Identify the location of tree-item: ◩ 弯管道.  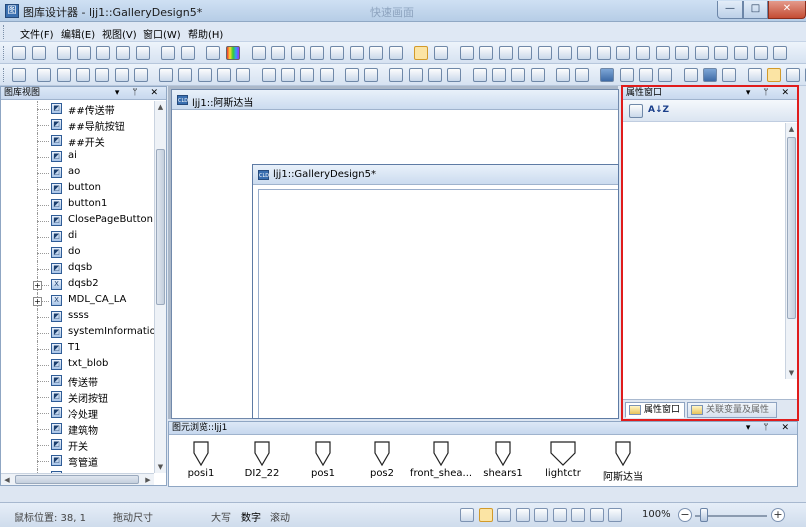
(77, 461).